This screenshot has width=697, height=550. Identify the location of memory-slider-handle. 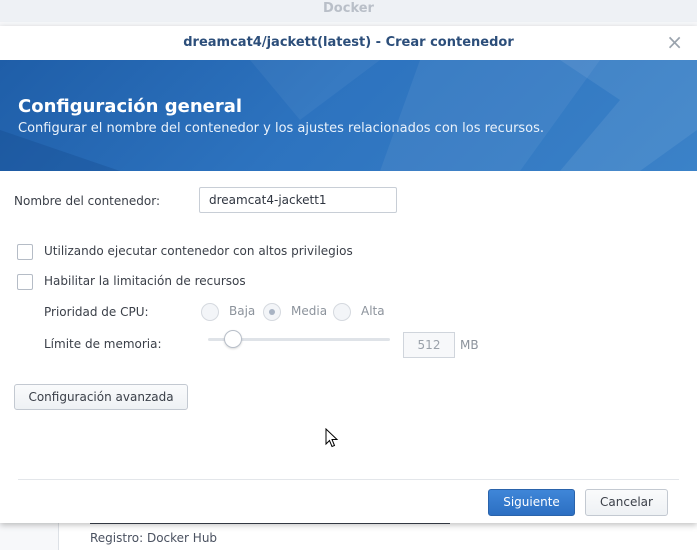
(233, 339).